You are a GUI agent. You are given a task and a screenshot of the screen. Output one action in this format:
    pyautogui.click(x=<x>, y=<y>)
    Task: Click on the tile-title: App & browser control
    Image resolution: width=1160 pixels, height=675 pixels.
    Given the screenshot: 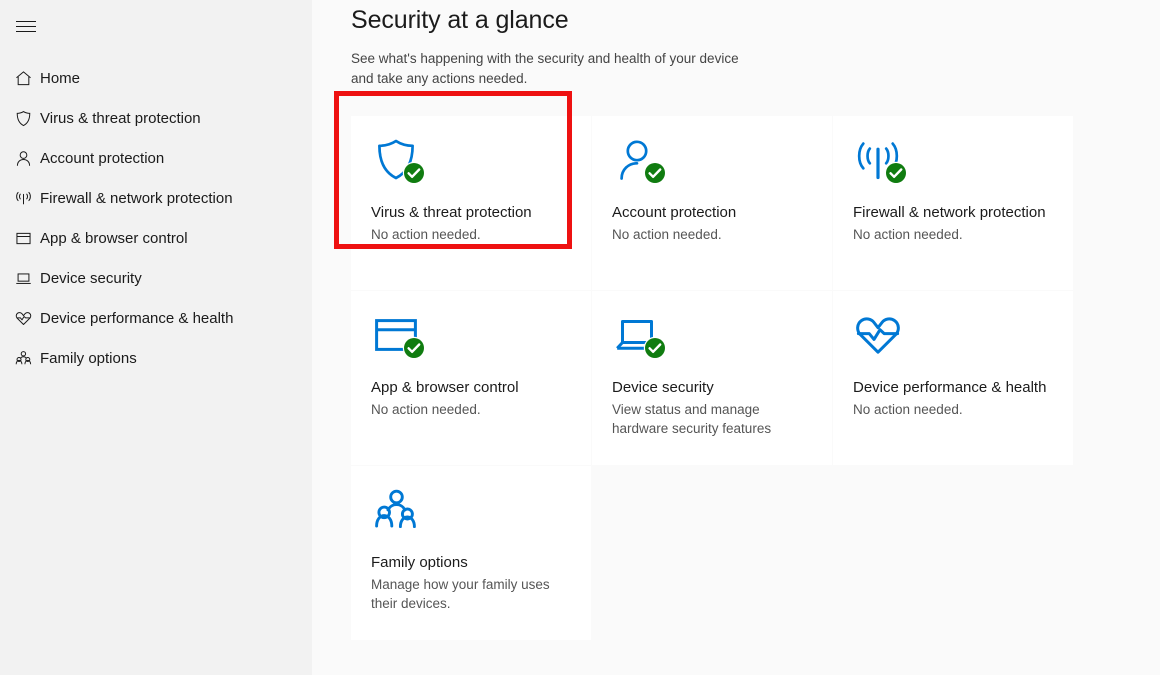 What is the action you would take?
    pyautogui.click(x=445, y=387)
    